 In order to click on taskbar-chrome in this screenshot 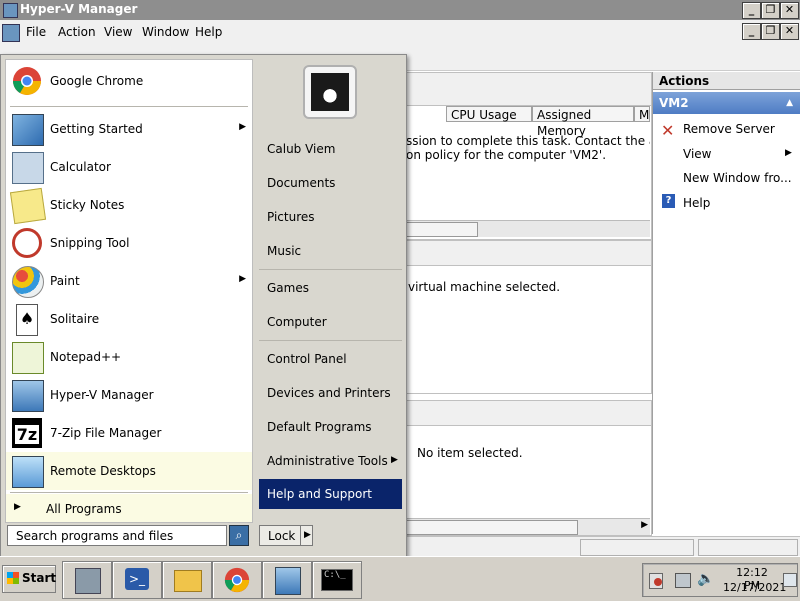, I will do `click(237, 580)`.